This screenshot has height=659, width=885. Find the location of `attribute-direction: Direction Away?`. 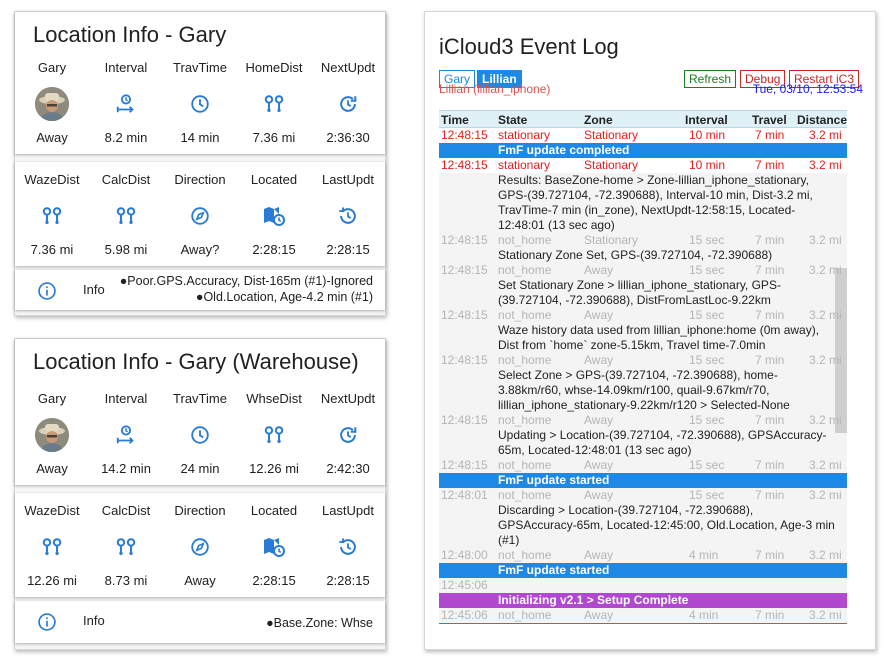

attribute-direction: Direction Away? is located at coordinates (200, 214).